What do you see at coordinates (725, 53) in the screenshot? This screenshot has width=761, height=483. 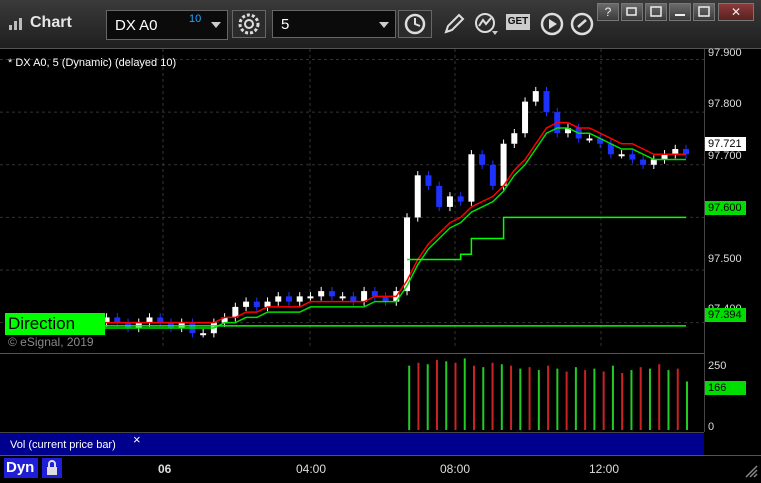 I see `price-label: 97.900` at bounding box center [725, 53].